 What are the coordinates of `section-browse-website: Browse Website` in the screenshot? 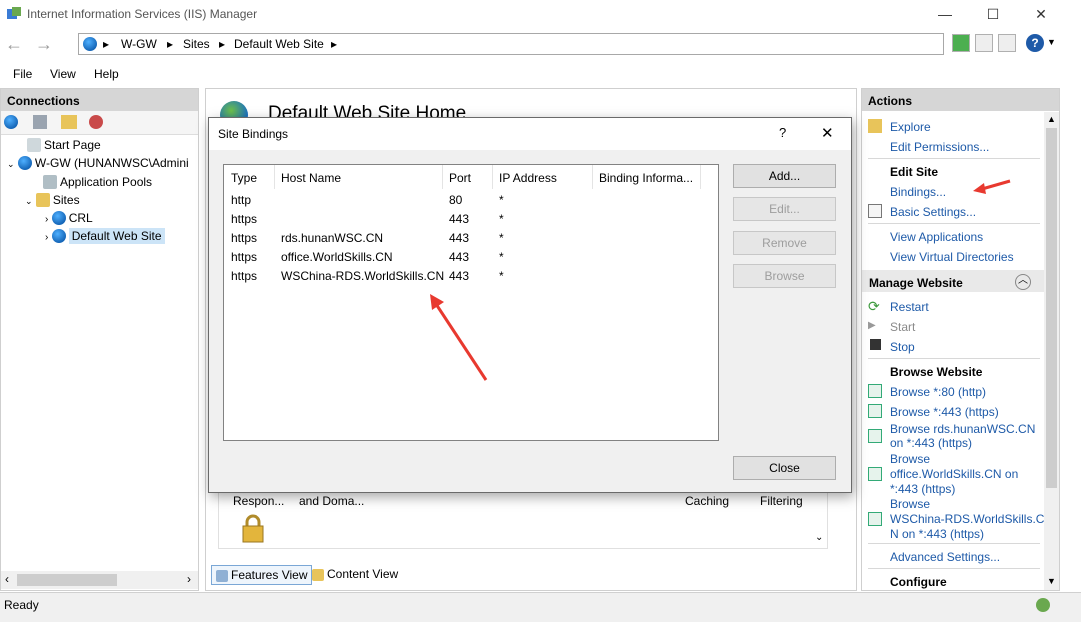 It's located at (936, 372).